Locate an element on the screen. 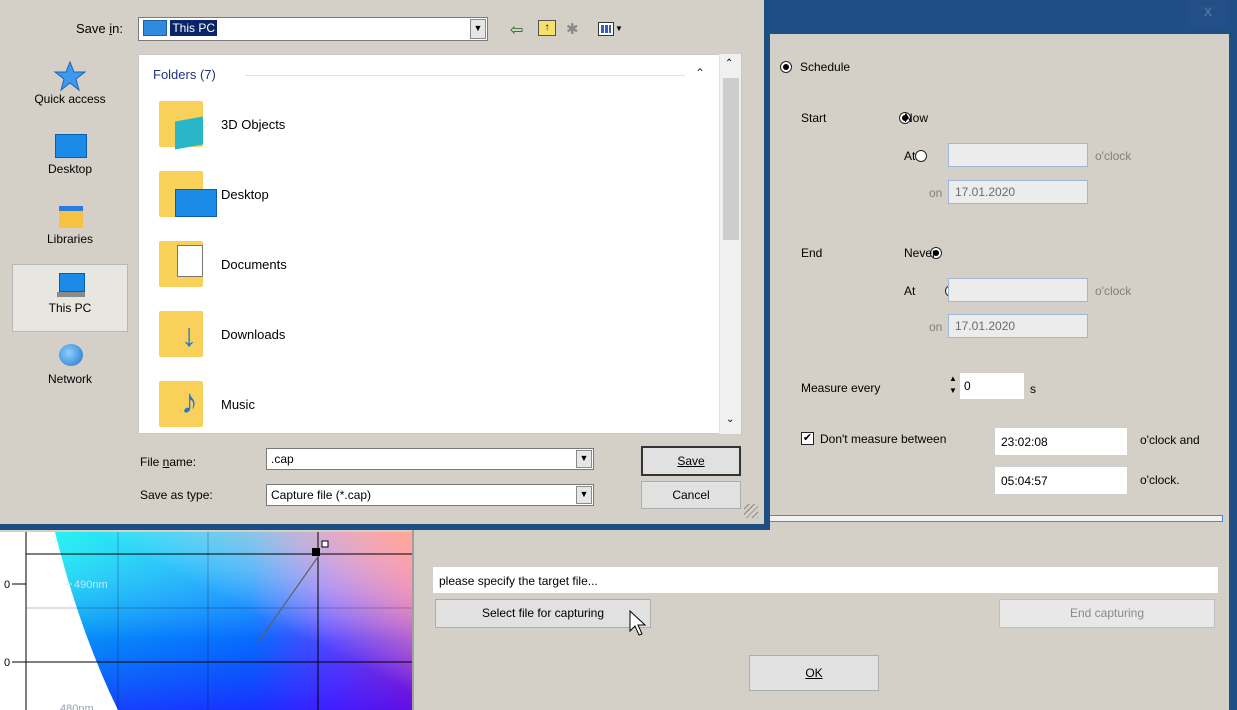 The image size is (1237, 710). desktop-icon is located at coordinates (70, 146).